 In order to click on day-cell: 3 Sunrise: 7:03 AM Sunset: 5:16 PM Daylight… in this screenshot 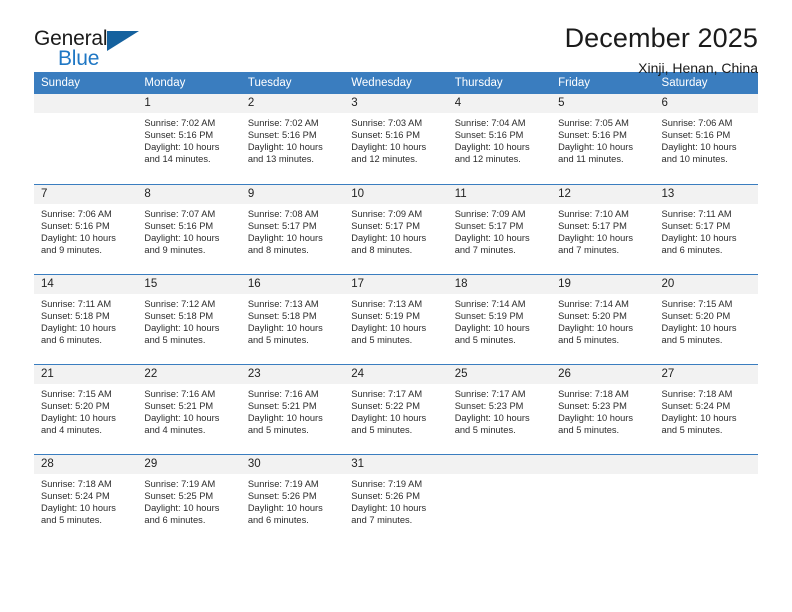, I will do `click(396, 139)`.